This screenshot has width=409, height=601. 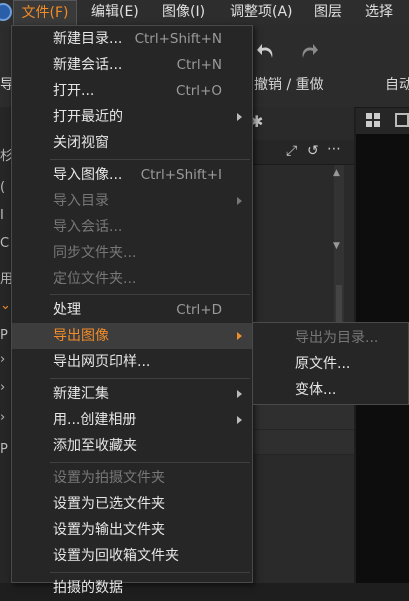 What do you see at coordinates (132, 175) in the screenshot?
I see `menu-item-import-images: 导入图像... Ctrl+Shift+I` at bounding box center [132, 175].